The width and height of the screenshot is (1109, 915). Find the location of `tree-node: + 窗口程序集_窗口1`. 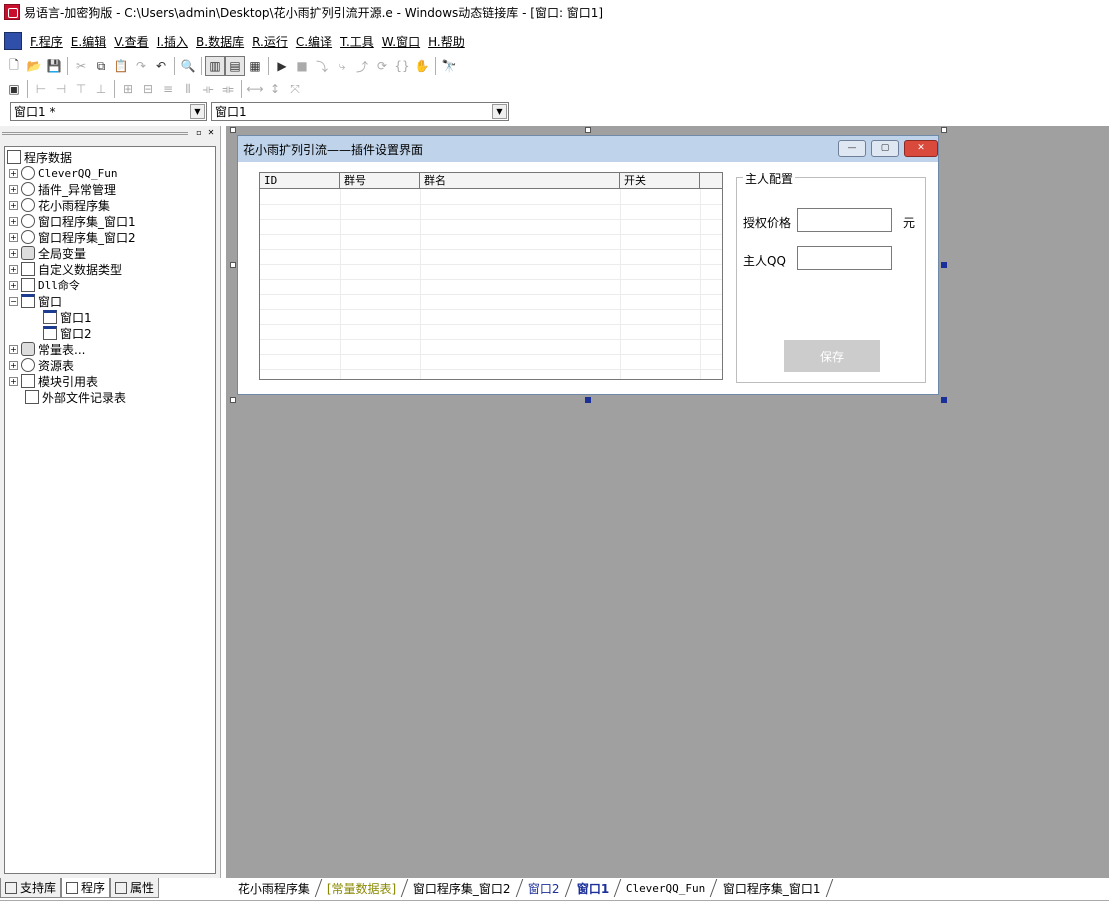

tree-node: + 窗口程序集_窗口1 is located at coordinates (72, 221).